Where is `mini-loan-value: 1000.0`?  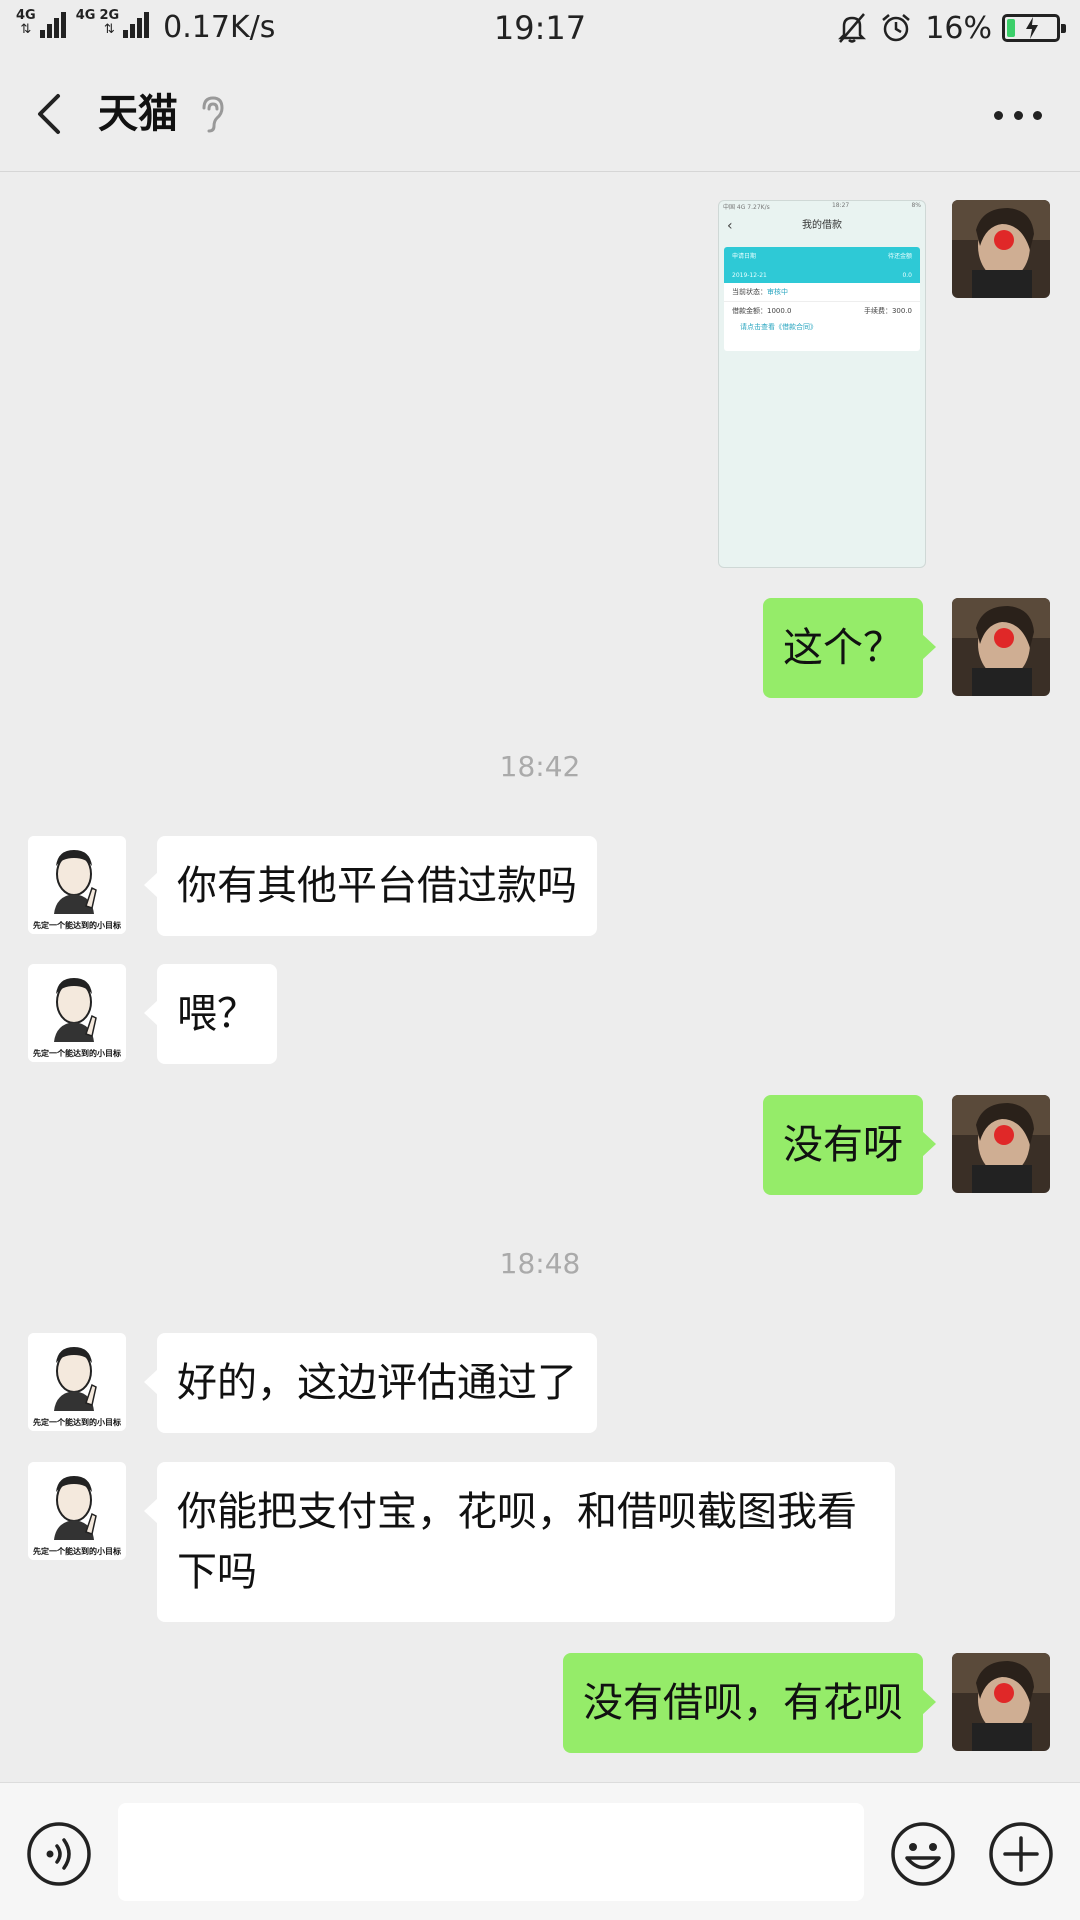
mini-loan-value: 1000.0 is located at coordinates (779, 311).